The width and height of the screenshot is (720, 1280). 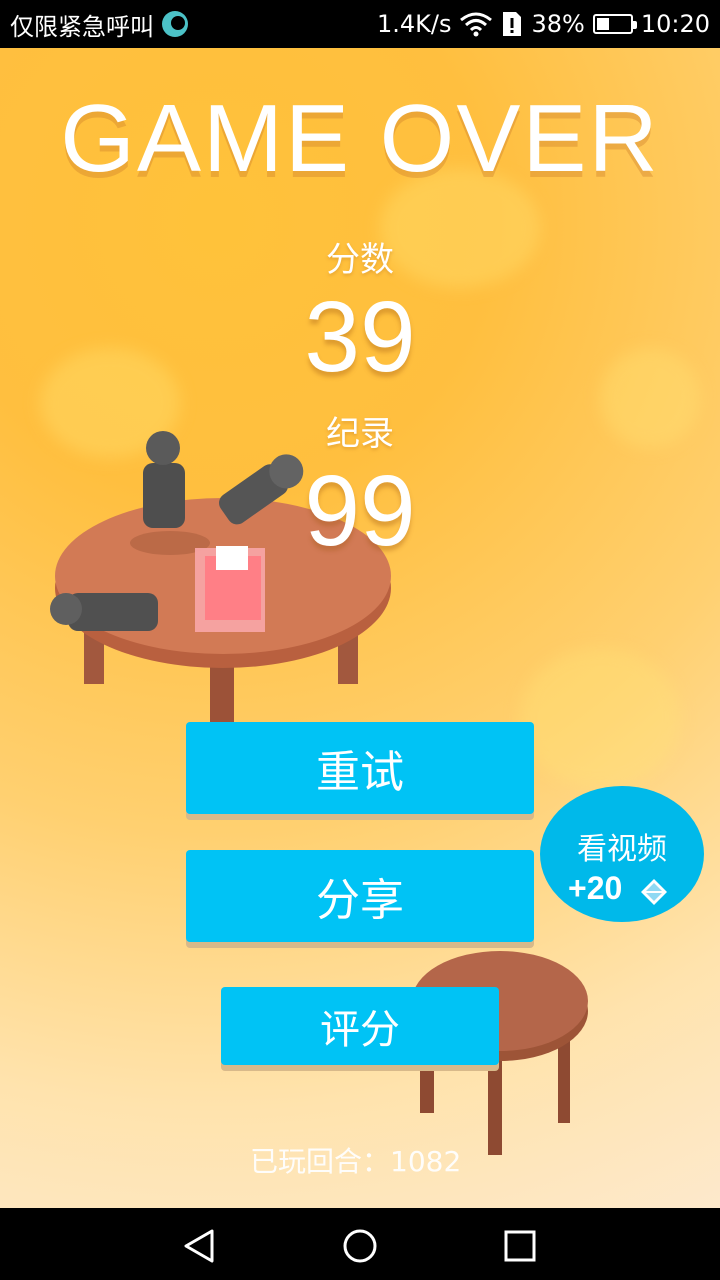 I want to click on bokeh-light, so click(x=600, y=718).